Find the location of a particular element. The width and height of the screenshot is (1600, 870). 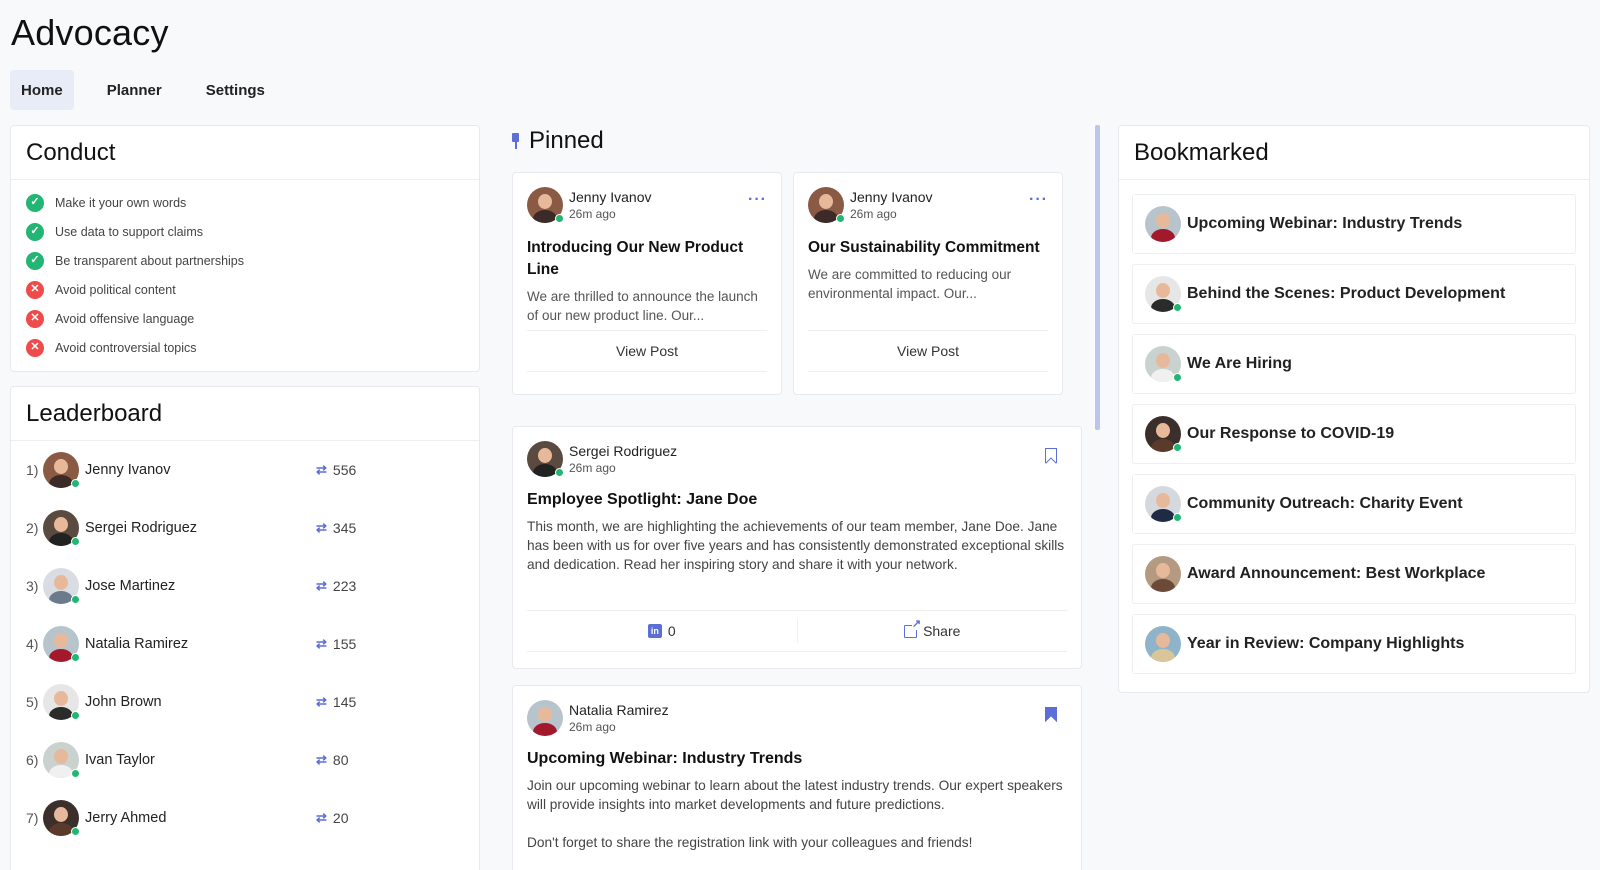

leaderboard-name: Ivan Taylor is located at coordinates (120, 760).